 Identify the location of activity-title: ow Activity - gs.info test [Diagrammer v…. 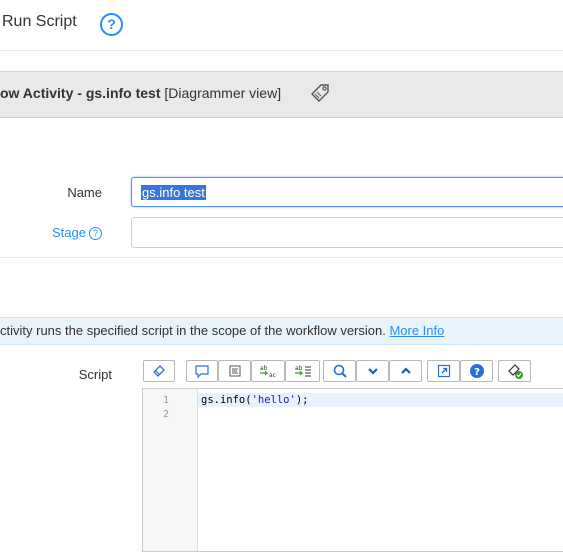
(140, 93).